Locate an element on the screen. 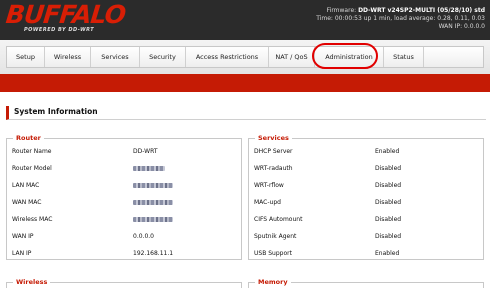  router-key: Router Name is located at coordinates (32, 151).